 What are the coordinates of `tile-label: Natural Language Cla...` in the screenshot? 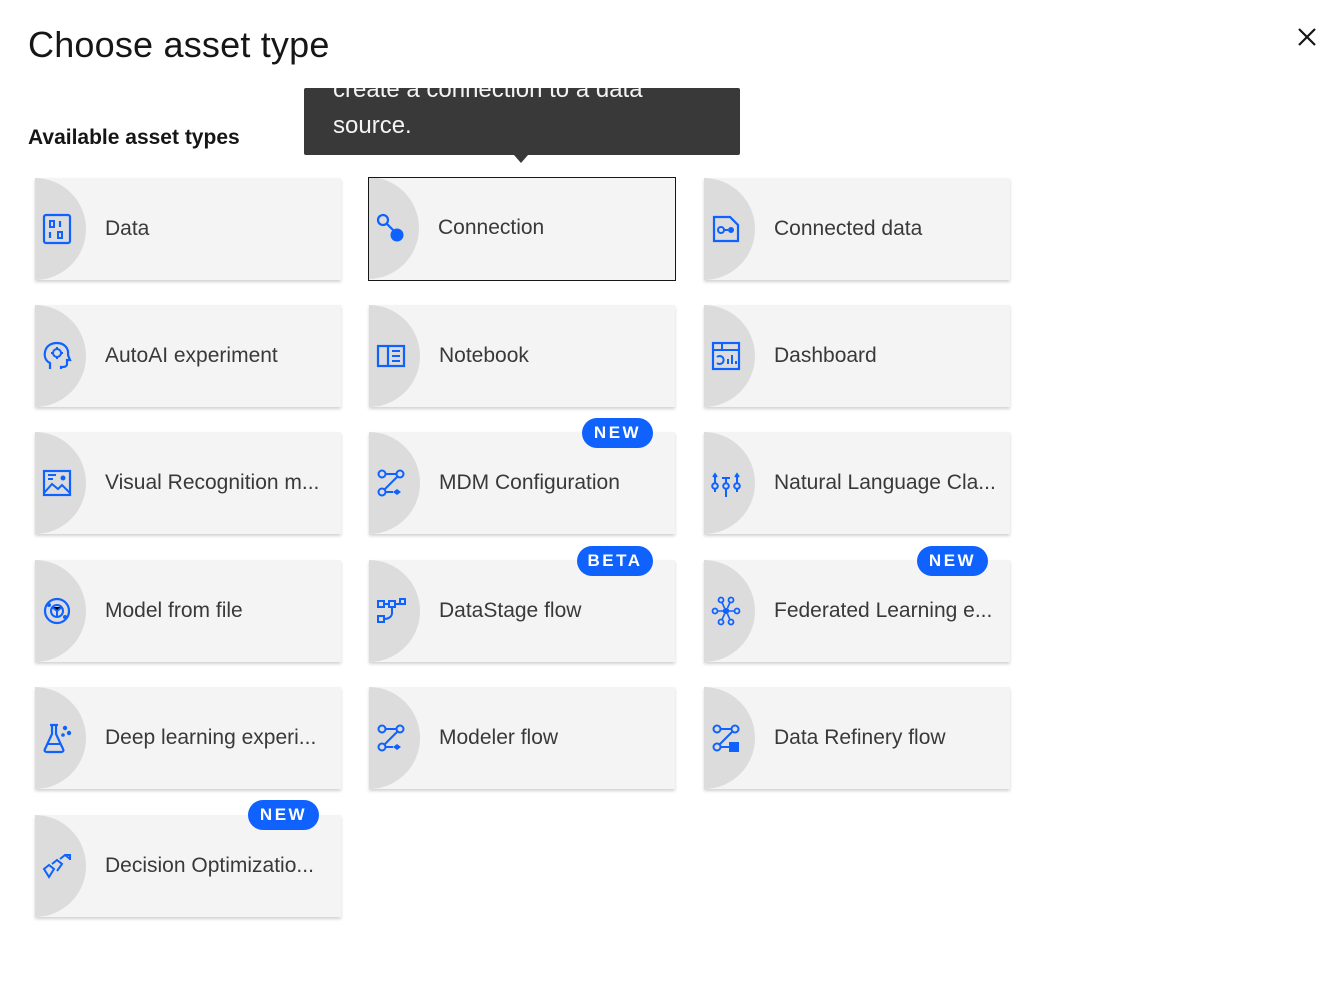 It's located at (885, 482).